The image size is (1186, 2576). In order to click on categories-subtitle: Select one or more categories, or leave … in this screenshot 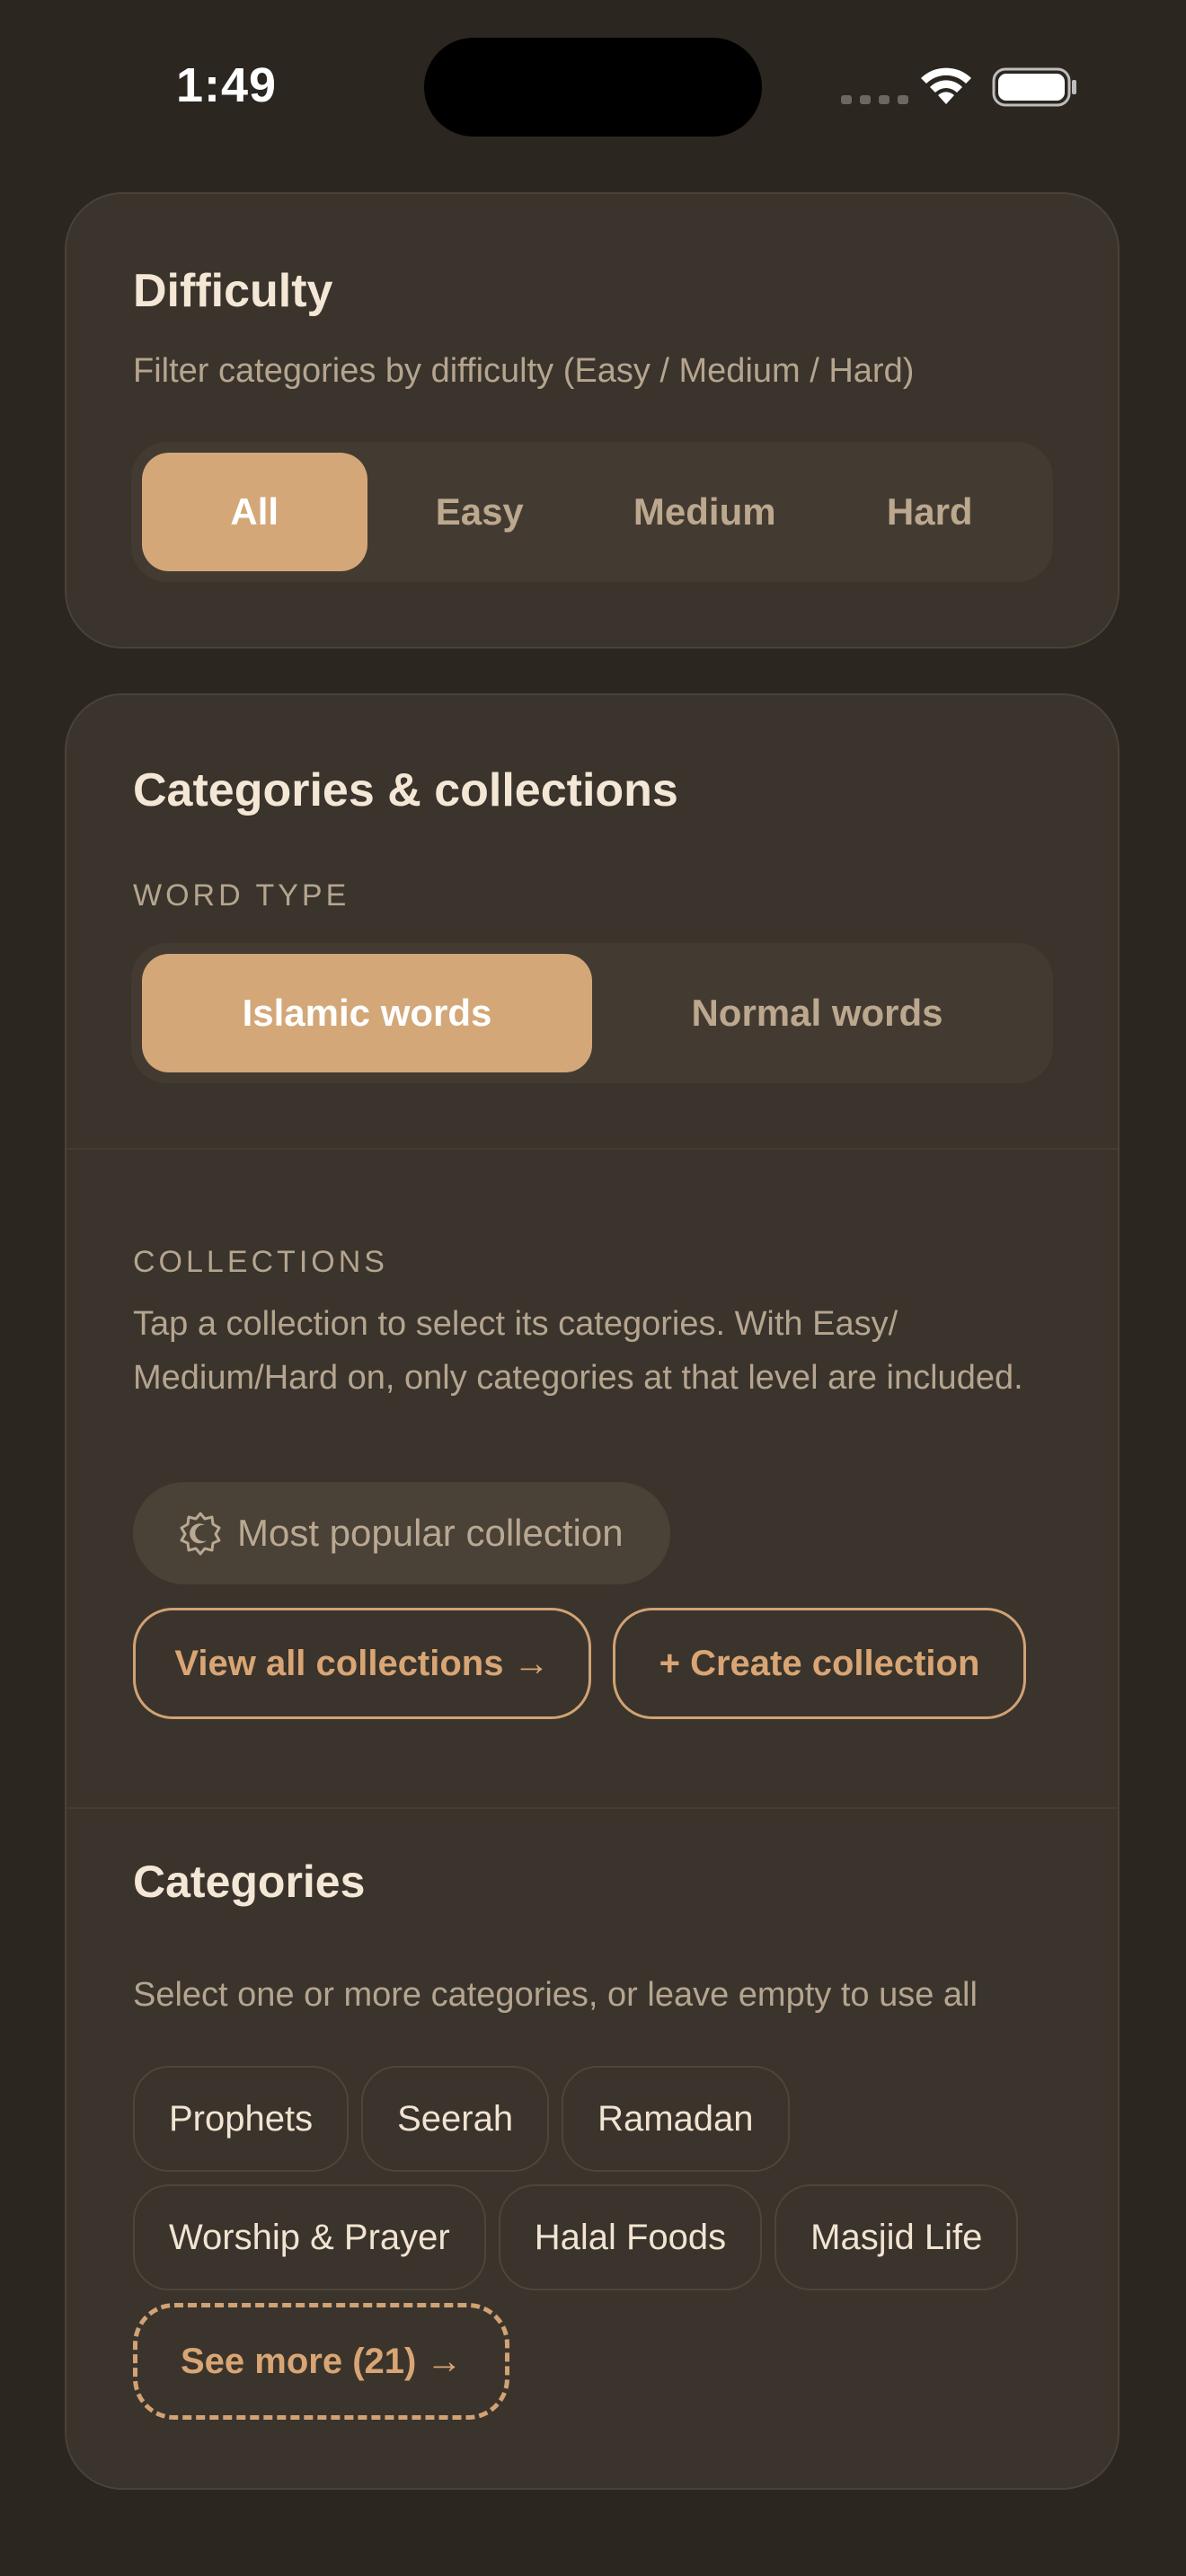, I will do `click(555, 1995)`.